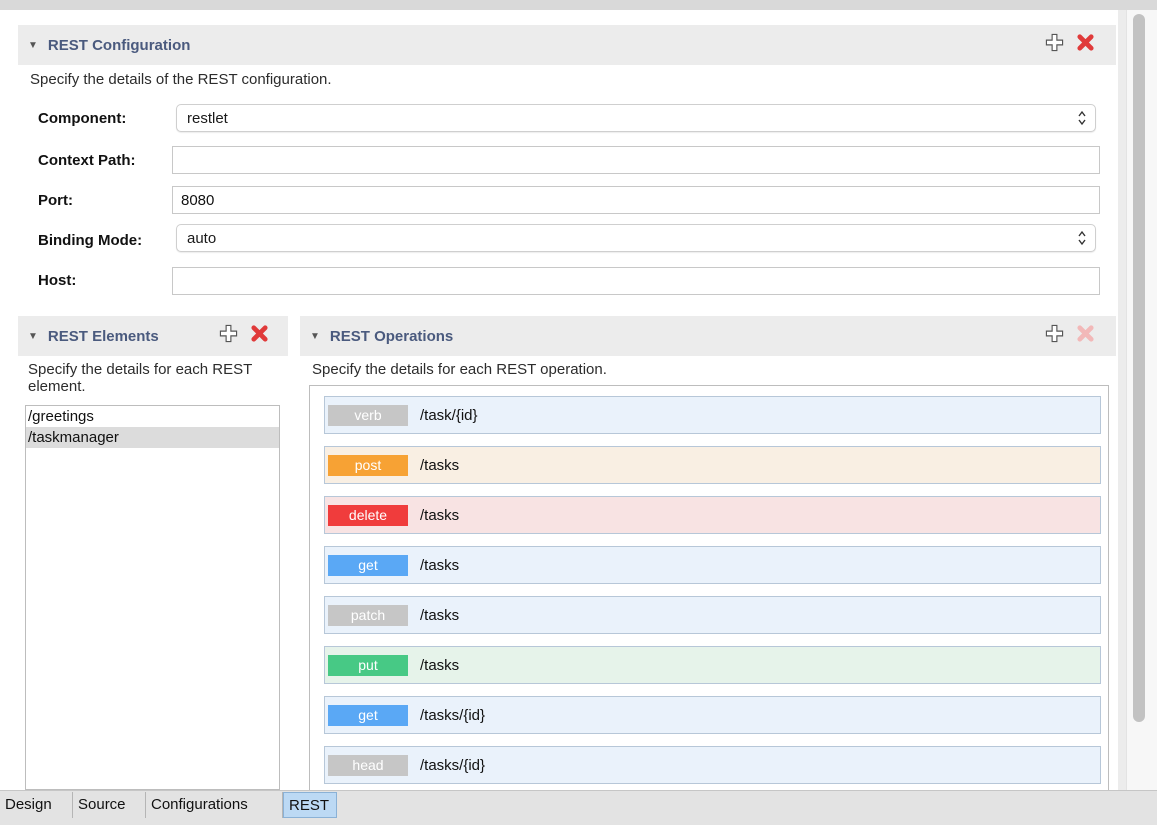 This screenshot has width=1157, height=825. Describe the element at coordinates (712, 465) in the screenshot. I see `operation-row: post /tasks` at that location.